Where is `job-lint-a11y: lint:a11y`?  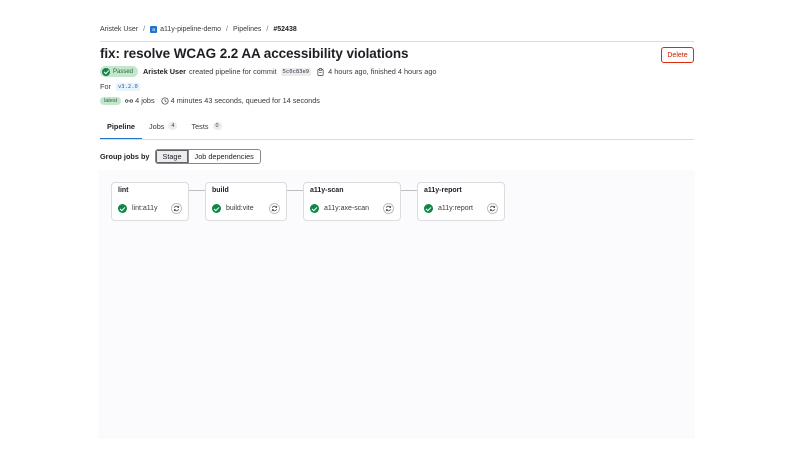
job-lint-a11y: lint:a11y is located at coordinates (138, 208).